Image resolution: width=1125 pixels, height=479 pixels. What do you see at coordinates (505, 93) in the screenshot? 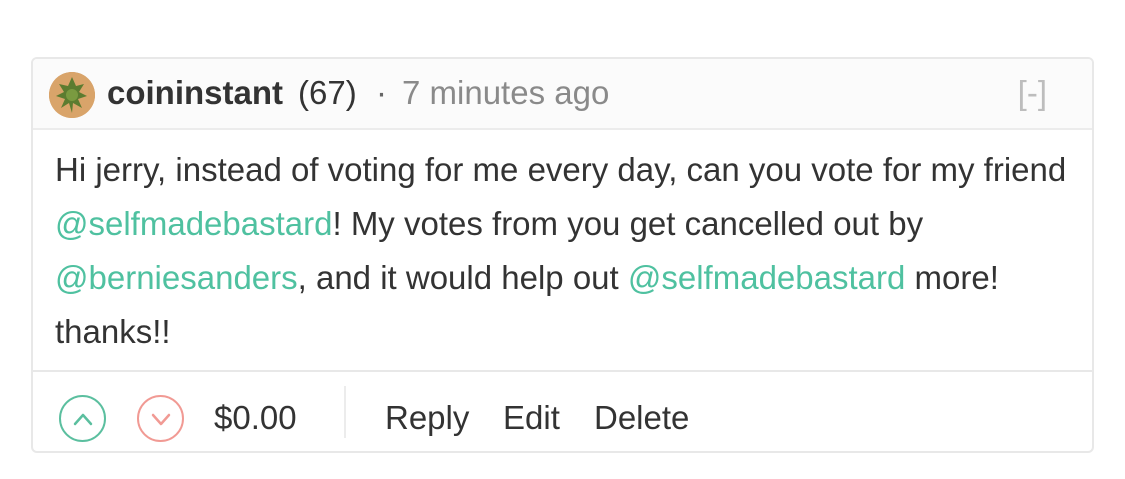
I see `comment-timestamp: 7 minutes ago` at bounding box center [505, 93].